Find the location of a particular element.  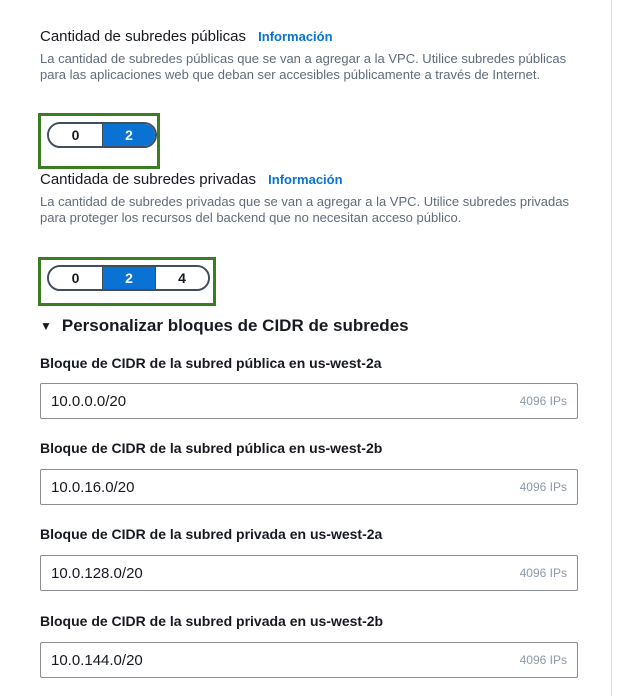

private-subnets-info-link: Información is located at coordinates (305, 179).